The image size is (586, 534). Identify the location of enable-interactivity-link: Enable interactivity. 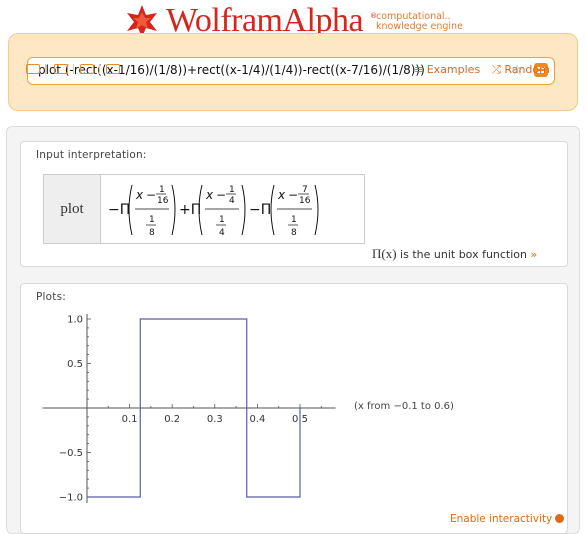
(507, 519).